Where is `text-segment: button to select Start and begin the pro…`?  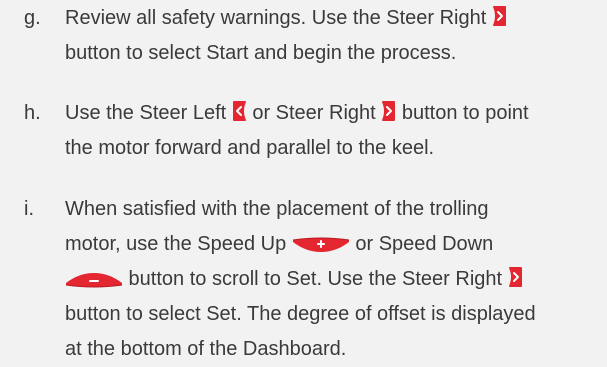
text-segment: button to select Start and begin the pro… is located at coordinates (261, 53).